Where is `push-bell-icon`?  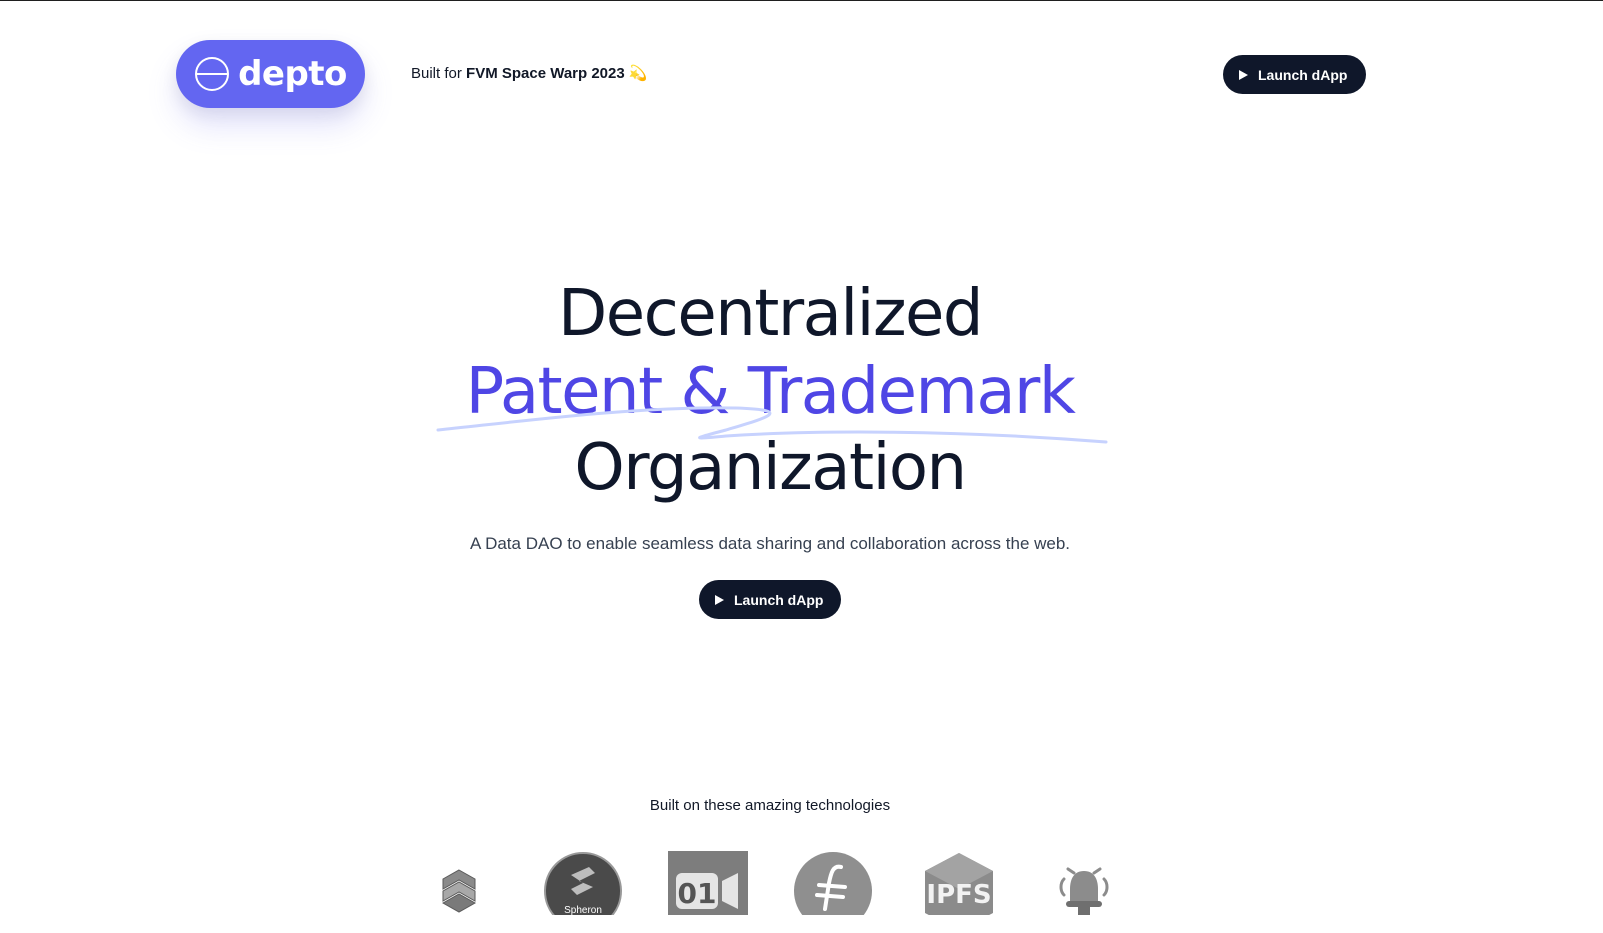
push-bell-icon is located at coordinates (1084, 891).